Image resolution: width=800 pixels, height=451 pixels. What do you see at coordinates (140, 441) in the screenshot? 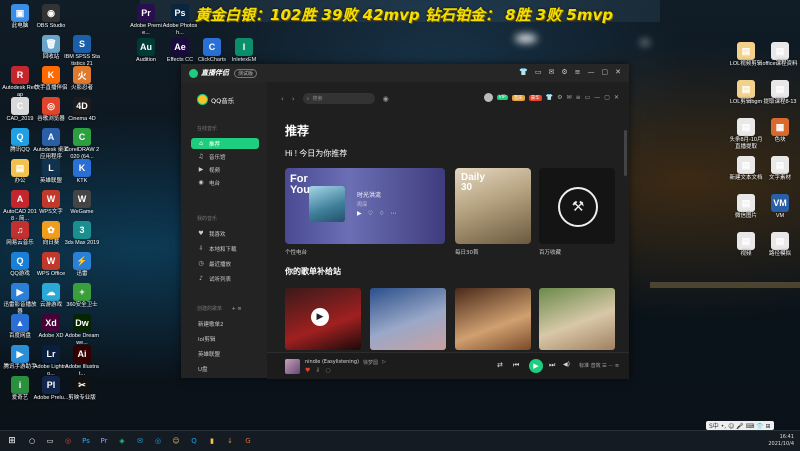
I see `taskbar-app-icon: ✉` at bounding box center [140, 441].